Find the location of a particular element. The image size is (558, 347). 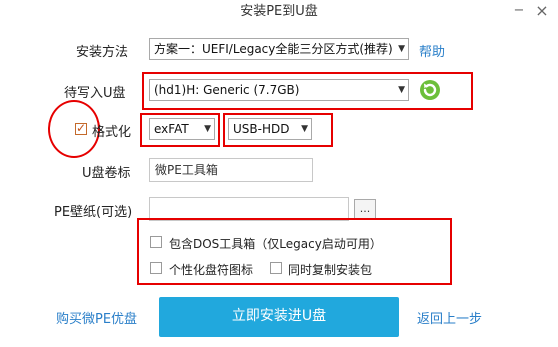

format-label: 格式化 is located at coordinates (112, 132).